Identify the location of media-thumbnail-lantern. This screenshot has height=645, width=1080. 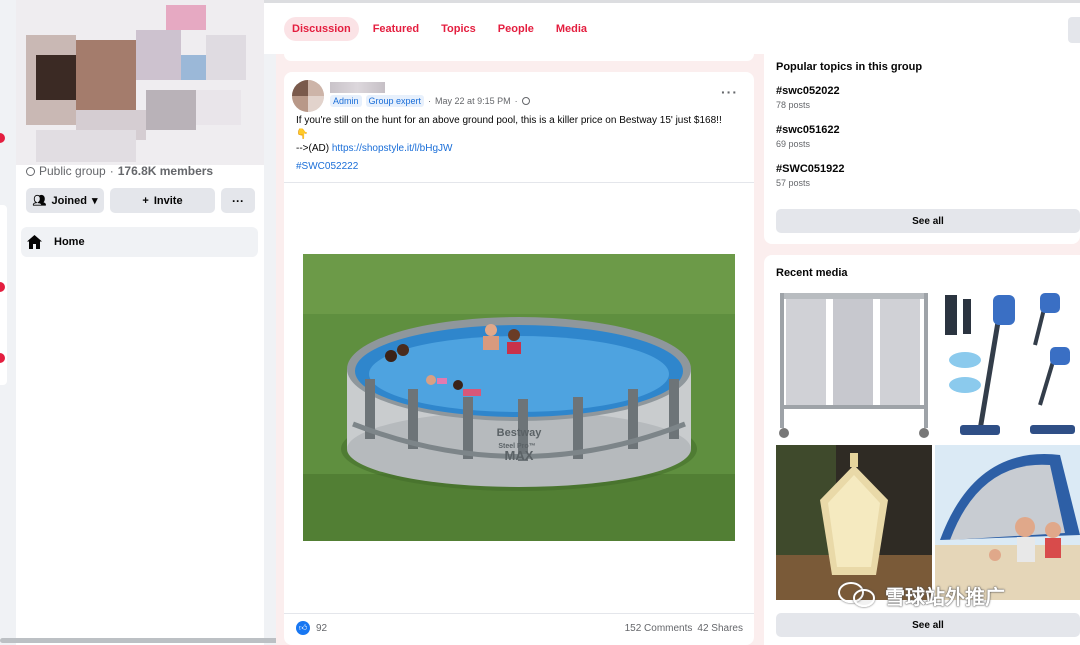
(854, 522).